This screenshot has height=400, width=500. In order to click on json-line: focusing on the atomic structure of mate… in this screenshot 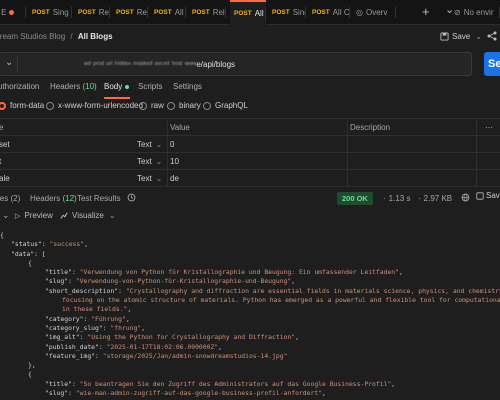, I will do `click(250, 300)`.